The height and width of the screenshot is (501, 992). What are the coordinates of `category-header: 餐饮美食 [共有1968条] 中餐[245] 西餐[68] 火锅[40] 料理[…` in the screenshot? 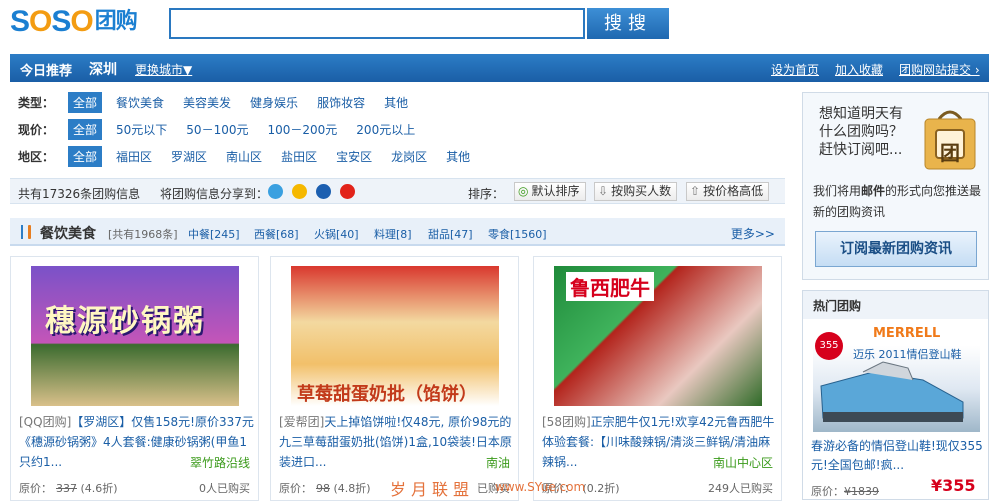 It's located at (397, 232).